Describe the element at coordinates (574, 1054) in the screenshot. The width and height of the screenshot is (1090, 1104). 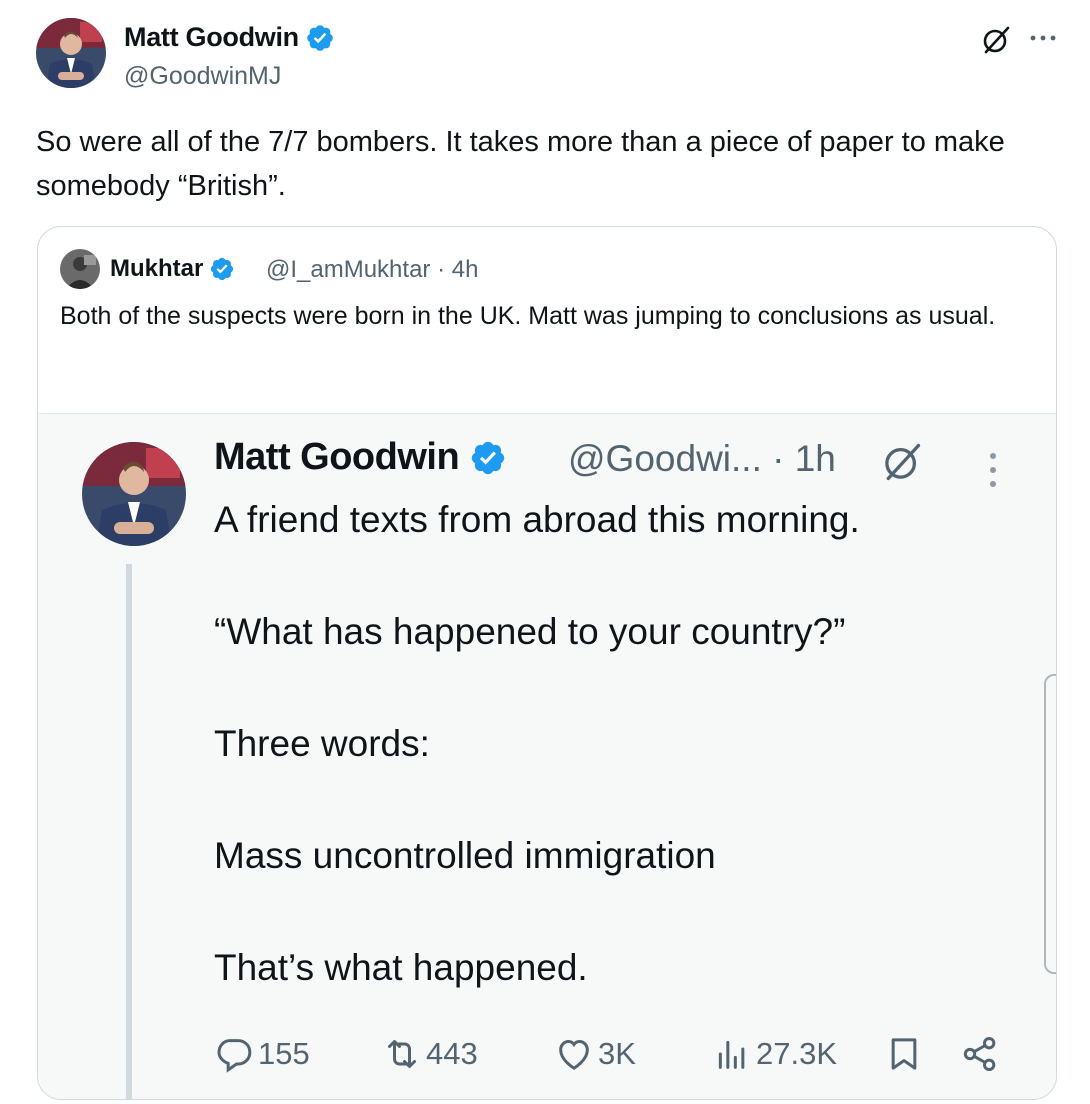
I see `like-icon` at that location.